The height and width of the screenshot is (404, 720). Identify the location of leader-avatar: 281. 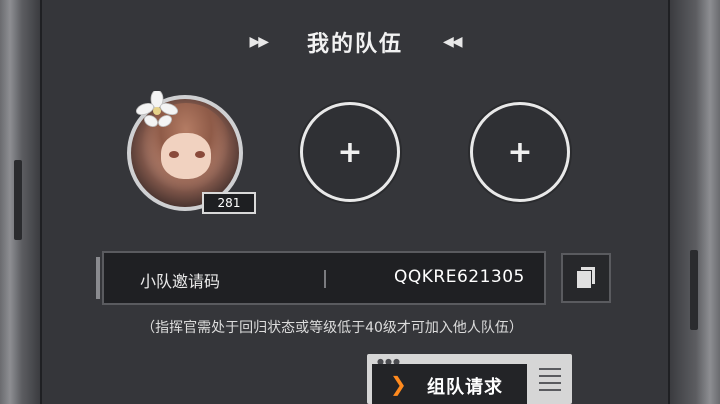
(187, 152).